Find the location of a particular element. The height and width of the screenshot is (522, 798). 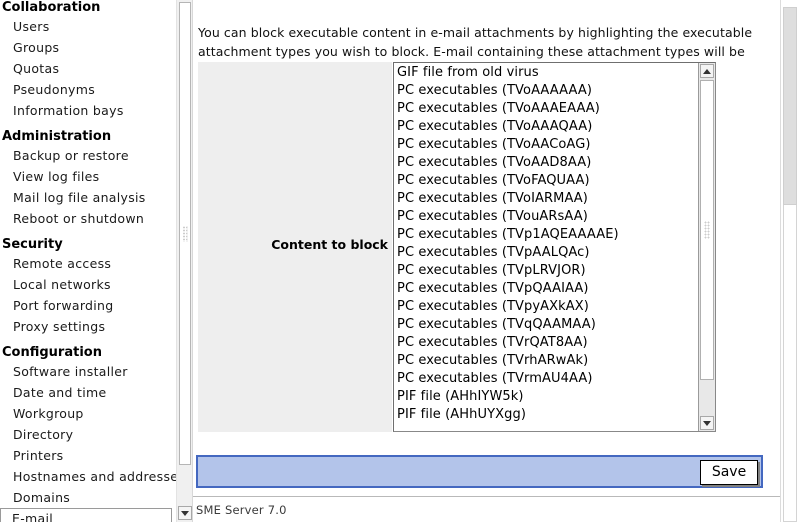

sidebar-item-view-log-files: View log files is located at coordinates (88, 176).